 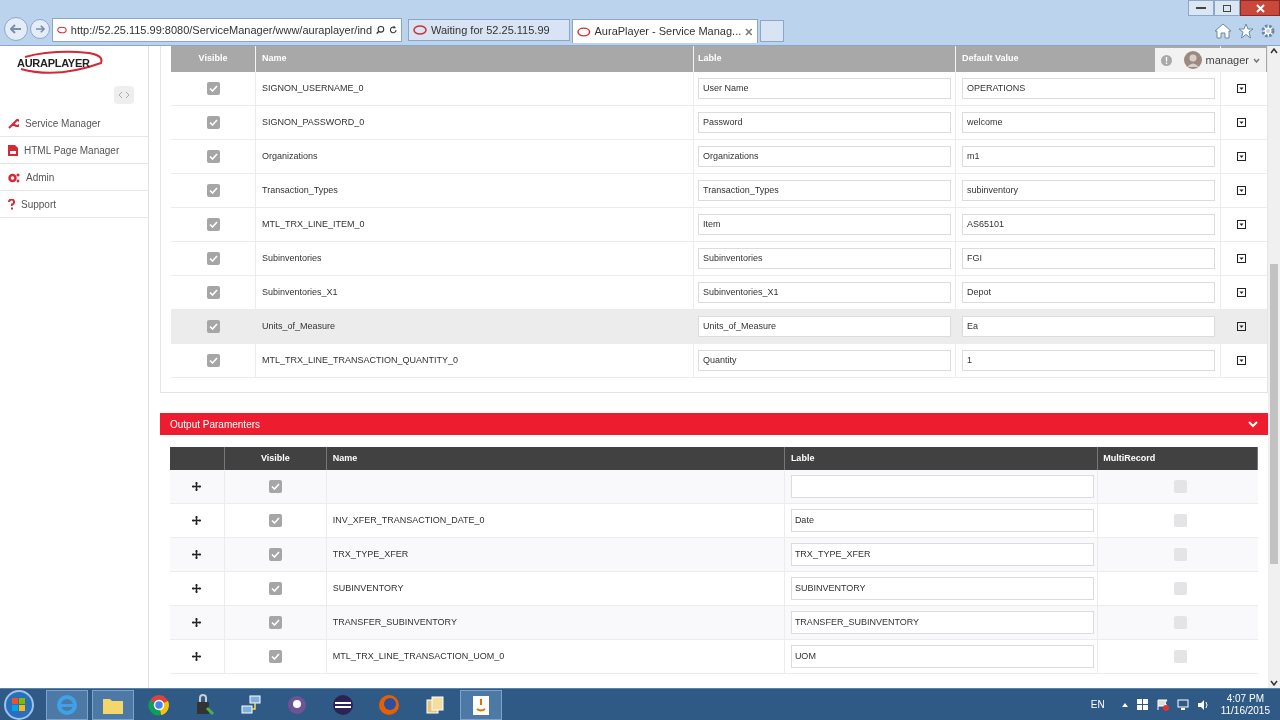 I want to click on settings-icon, so click(x=1268, y=31).